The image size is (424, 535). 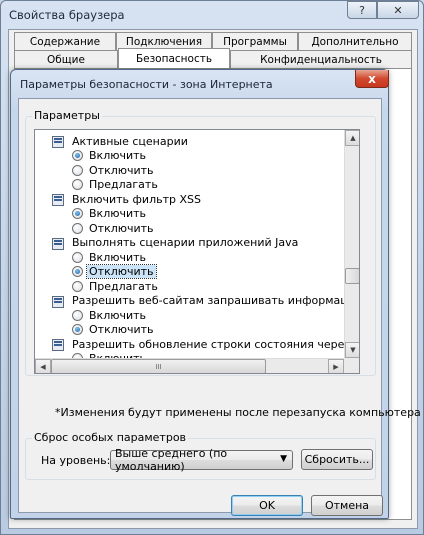 I want to click on help-button: ?, so click(x=362, y=10).